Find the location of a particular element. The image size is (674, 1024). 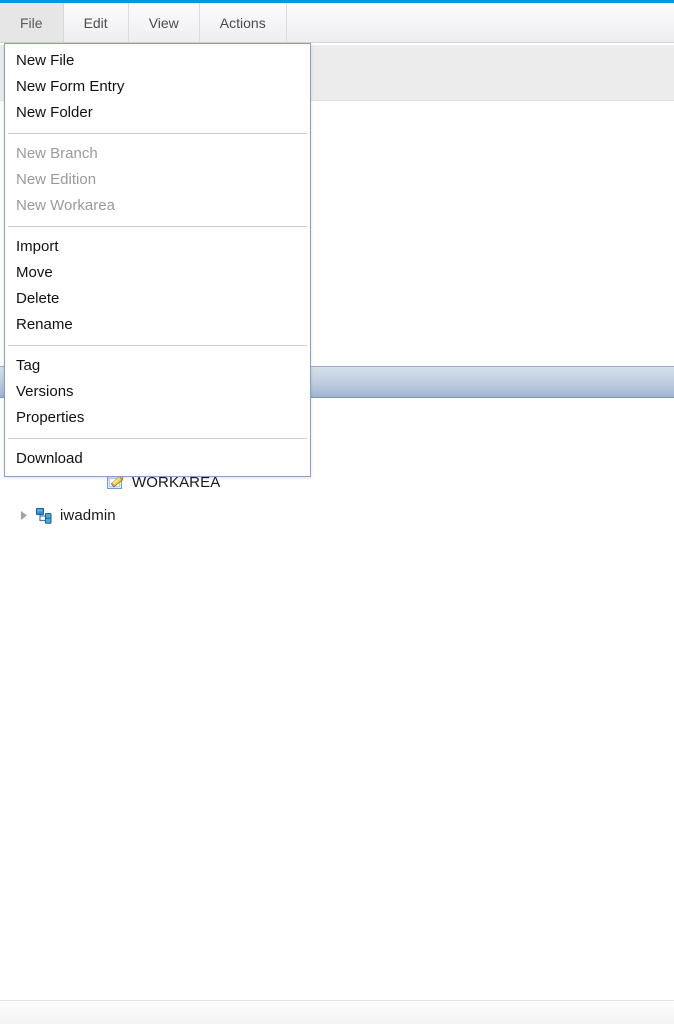

menu-tab-edit: Edit is located at coordinates (96, 22).